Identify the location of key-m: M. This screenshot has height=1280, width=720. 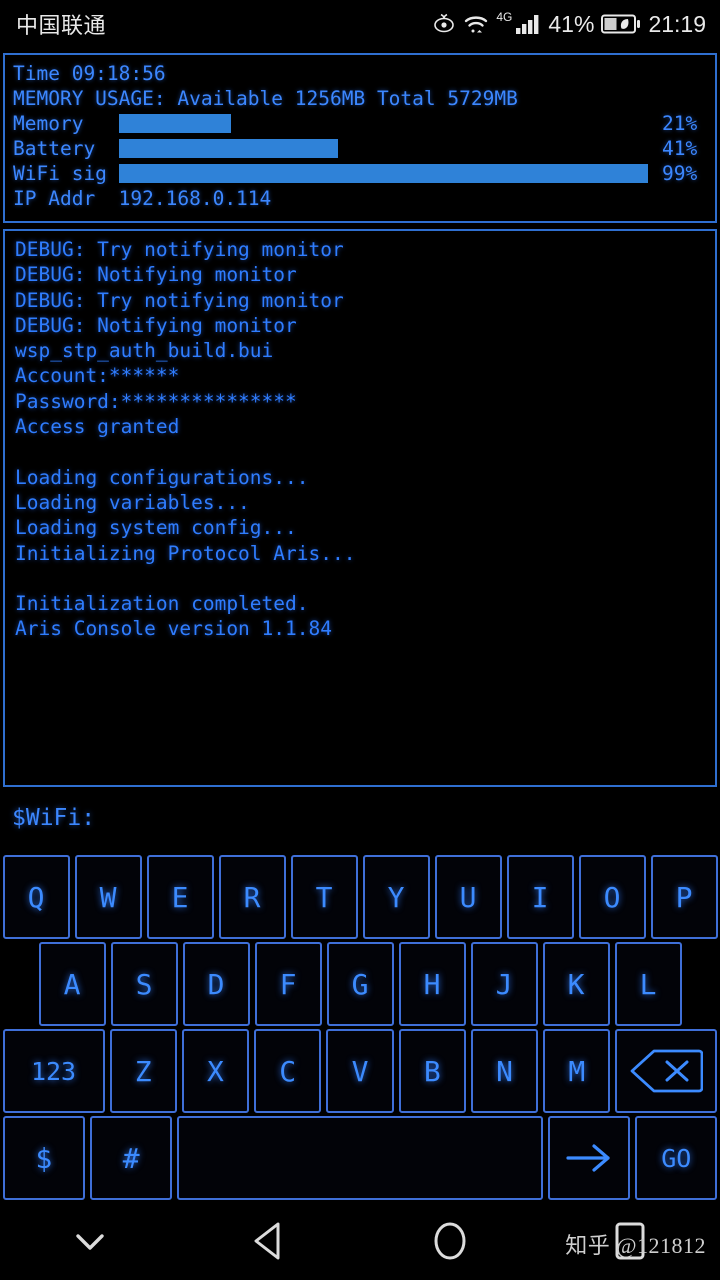
(577, 1071).